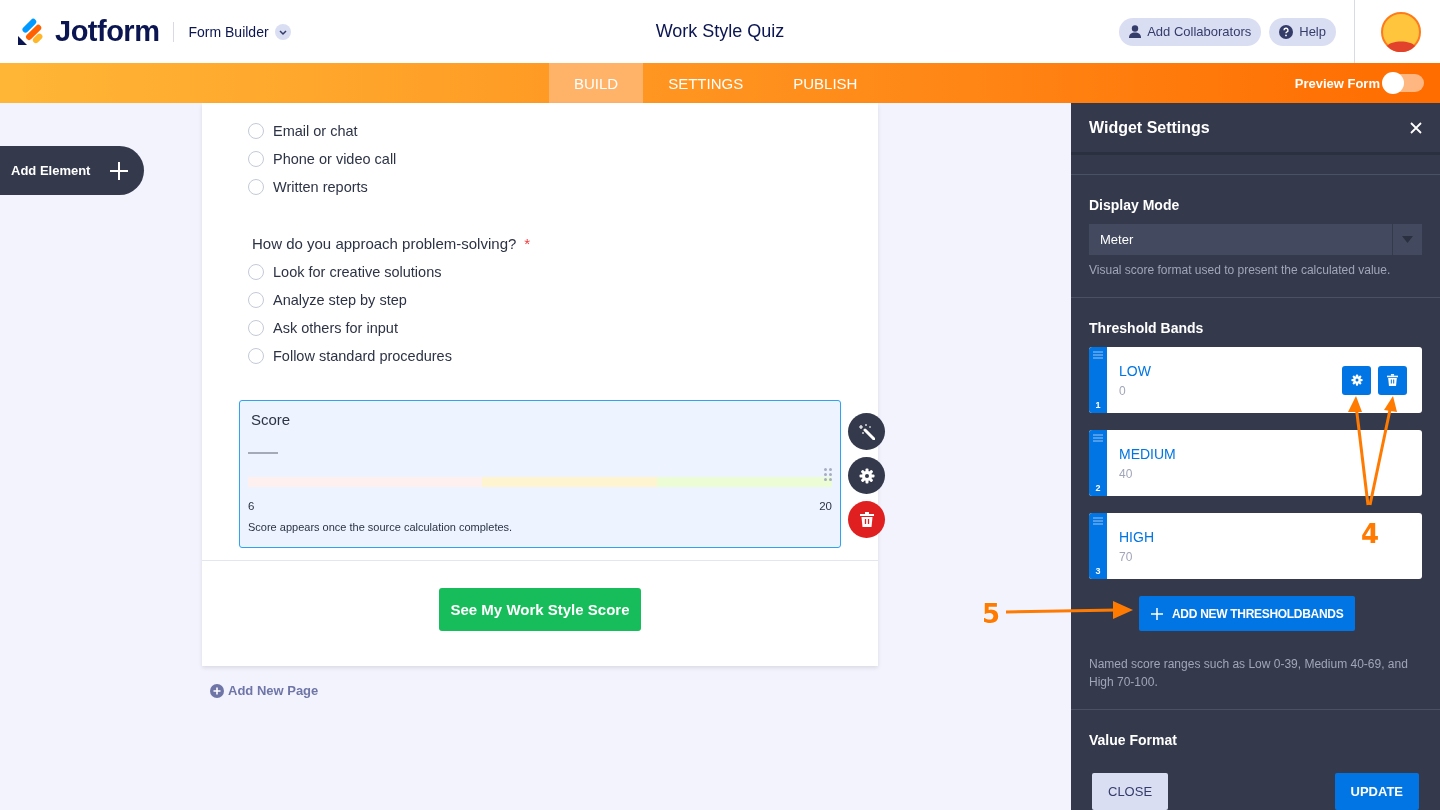  What do you see at coordinates (1126, 556) in the screenshot?
I see `band-value: 70` at bounding box center [1126, 556].